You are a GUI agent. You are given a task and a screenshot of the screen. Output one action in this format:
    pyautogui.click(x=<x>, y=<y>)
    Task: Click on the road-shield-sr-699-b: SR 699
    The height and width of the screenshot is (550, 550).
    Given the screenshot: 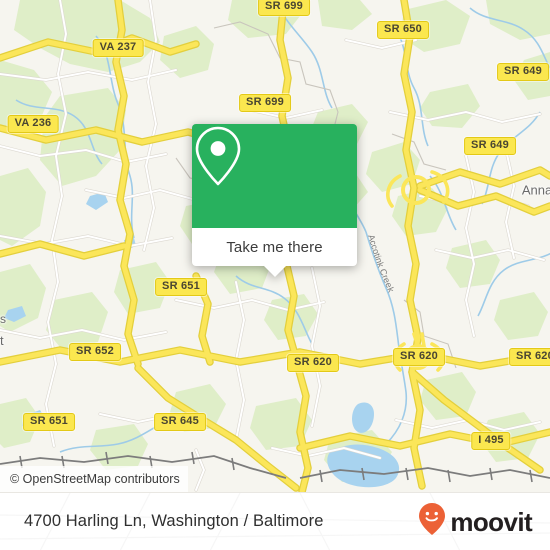 What is the action you would take?
    pyautogui.click(x=265, y=103)
    